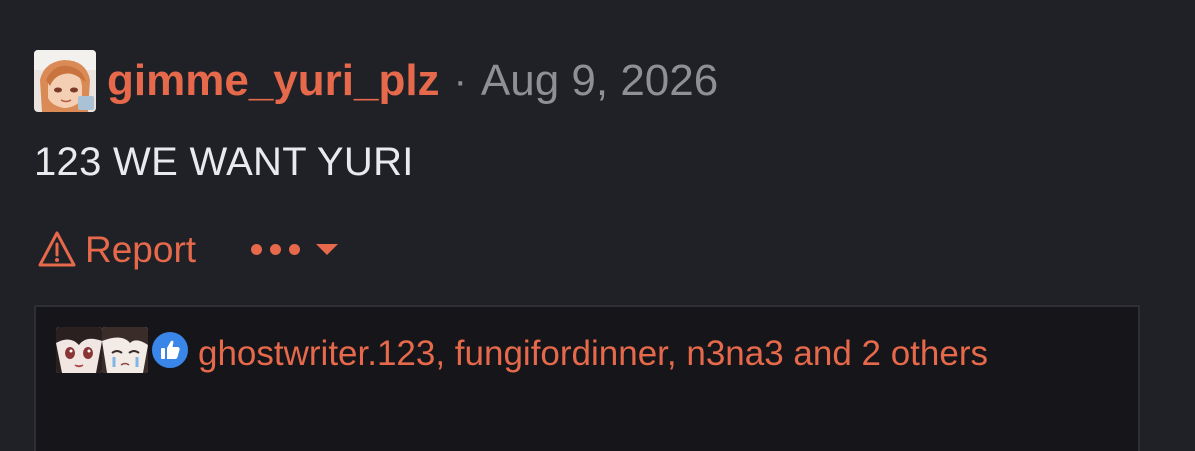 This screenshot has height=451, width=1195. Describe the element at coordinates (141, 249) in the screenshot. I see `report-label: Report` at that location.